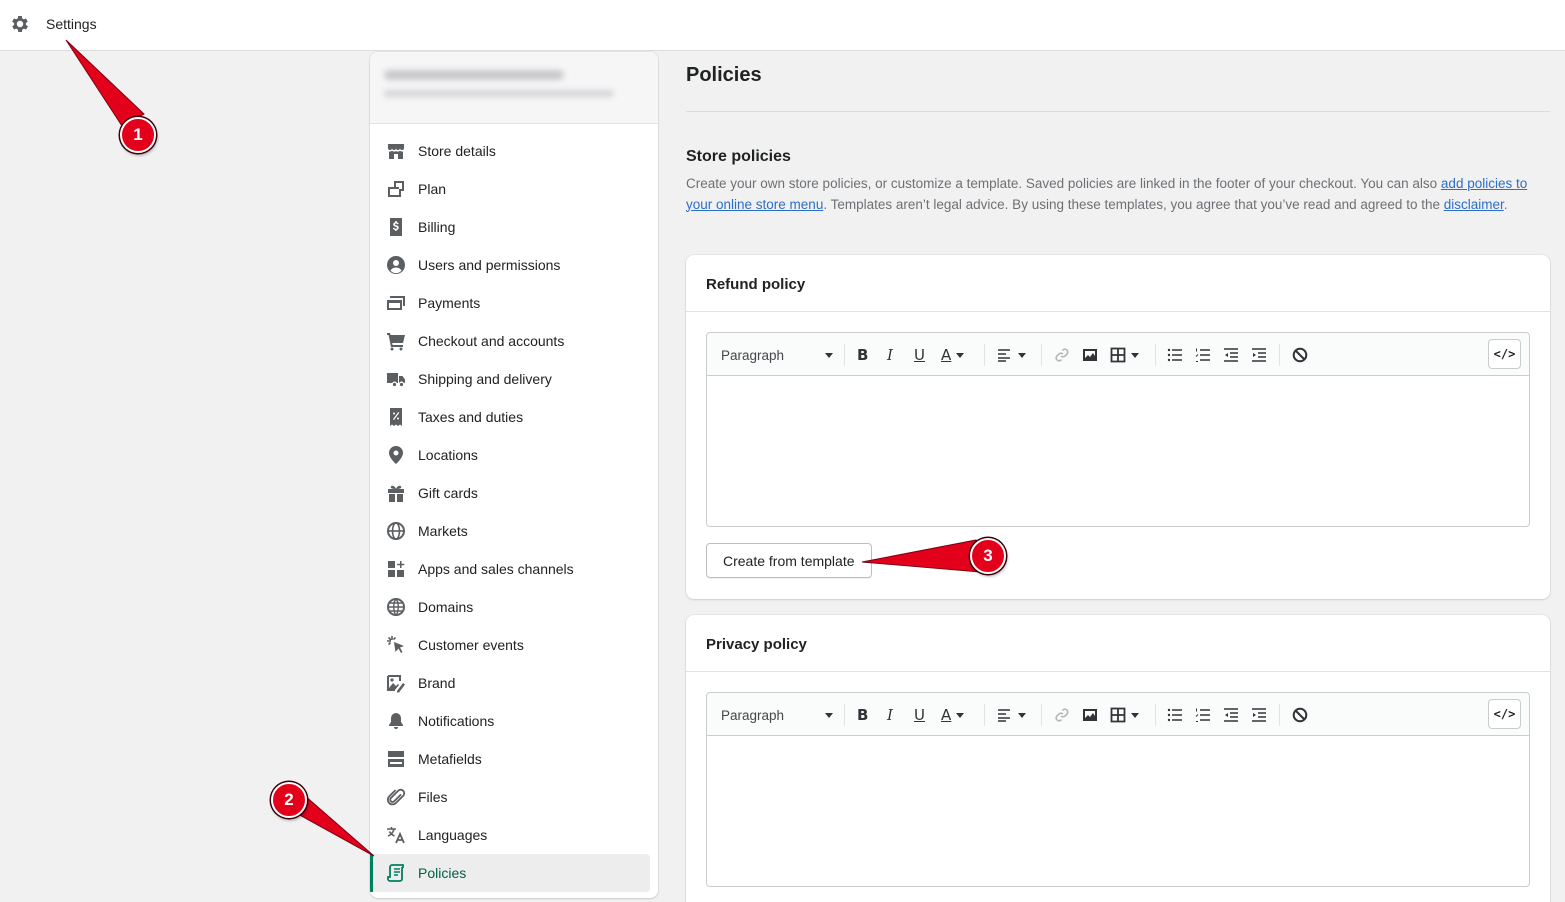 This screenshot has width=1565, height=902. What do you see at coordinates (396, 531) in the screenshot?
I see `globe-icon` at bounding box center [396, 531].